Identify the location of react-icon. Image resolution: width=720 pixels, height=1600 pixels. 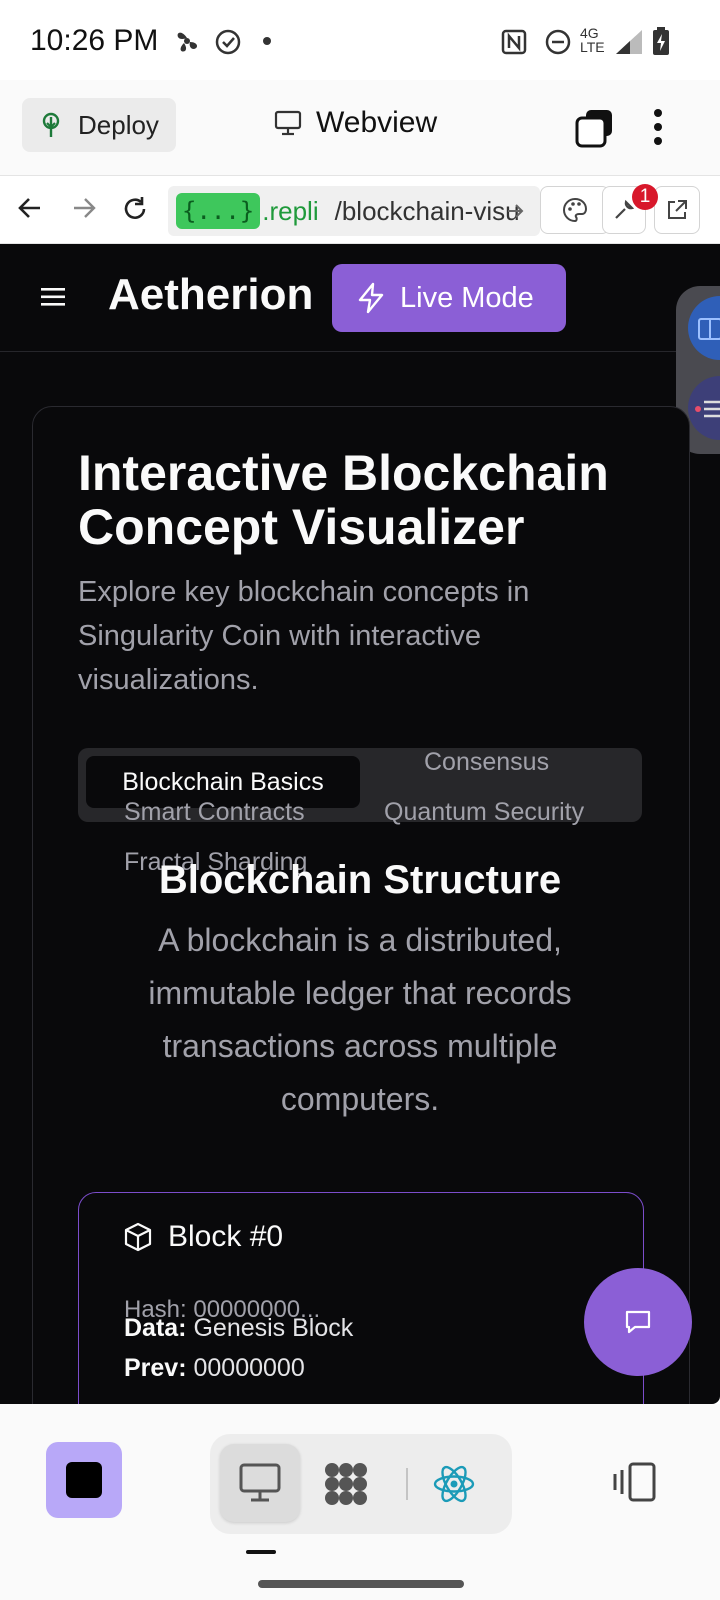
(454, 1484).